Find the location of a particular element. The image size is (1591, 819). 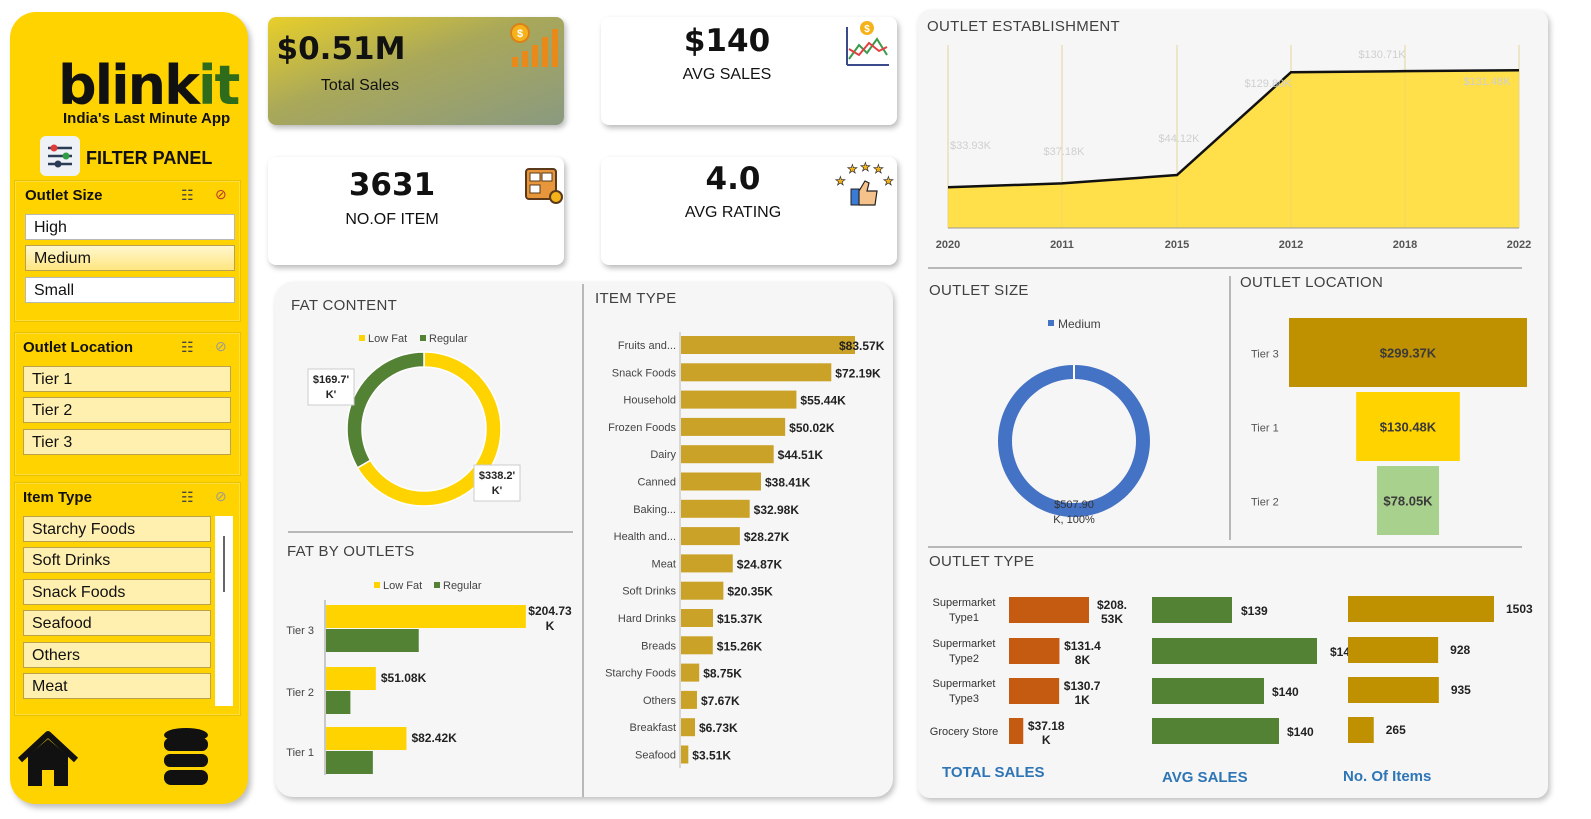

home-icon is located at coordinates (48, 759).